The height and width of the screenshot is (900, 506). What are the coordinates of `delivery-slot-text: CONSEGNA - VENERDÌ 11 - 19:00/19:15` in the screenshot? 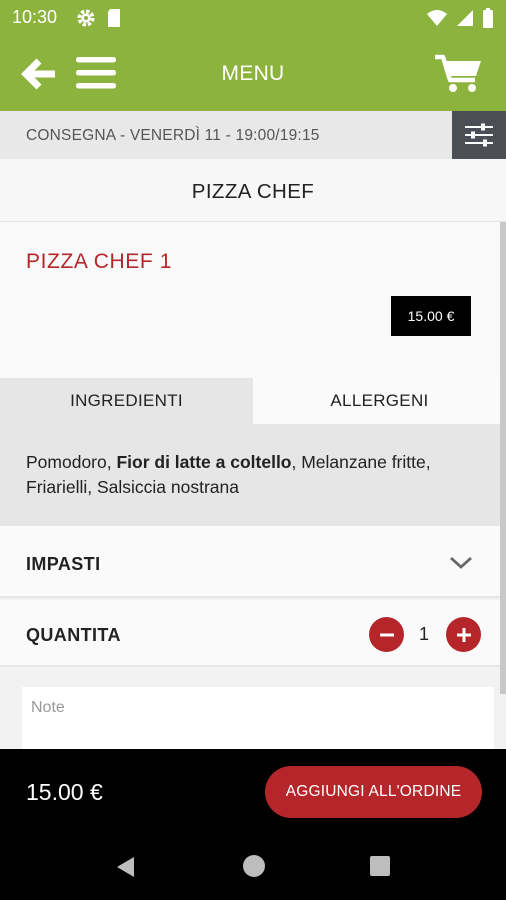 It's located at (173, 135).